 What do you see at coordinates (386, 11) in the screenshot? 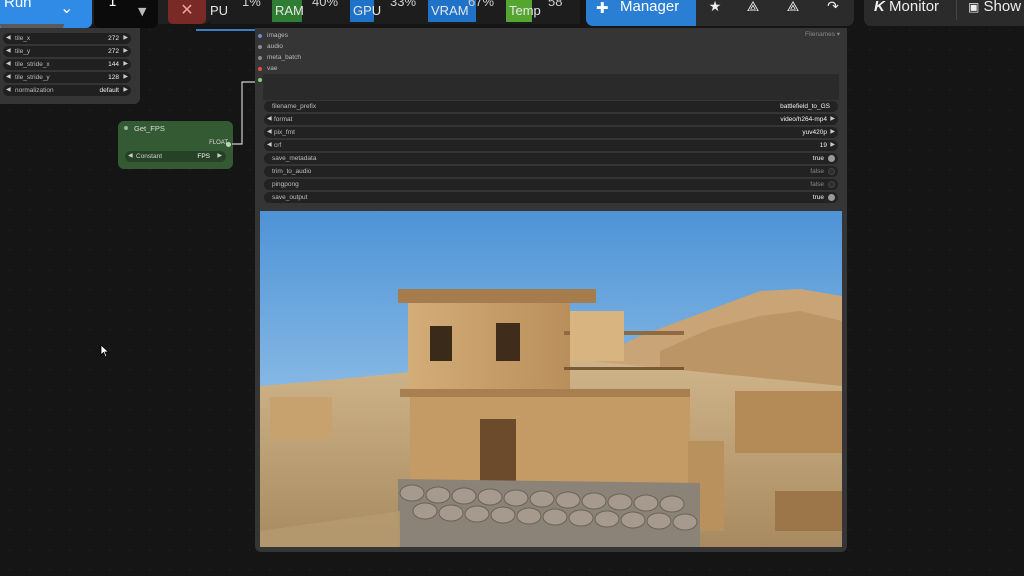
I see `gpu-monitor: 33% GPU` at bounding box center [386, 11].